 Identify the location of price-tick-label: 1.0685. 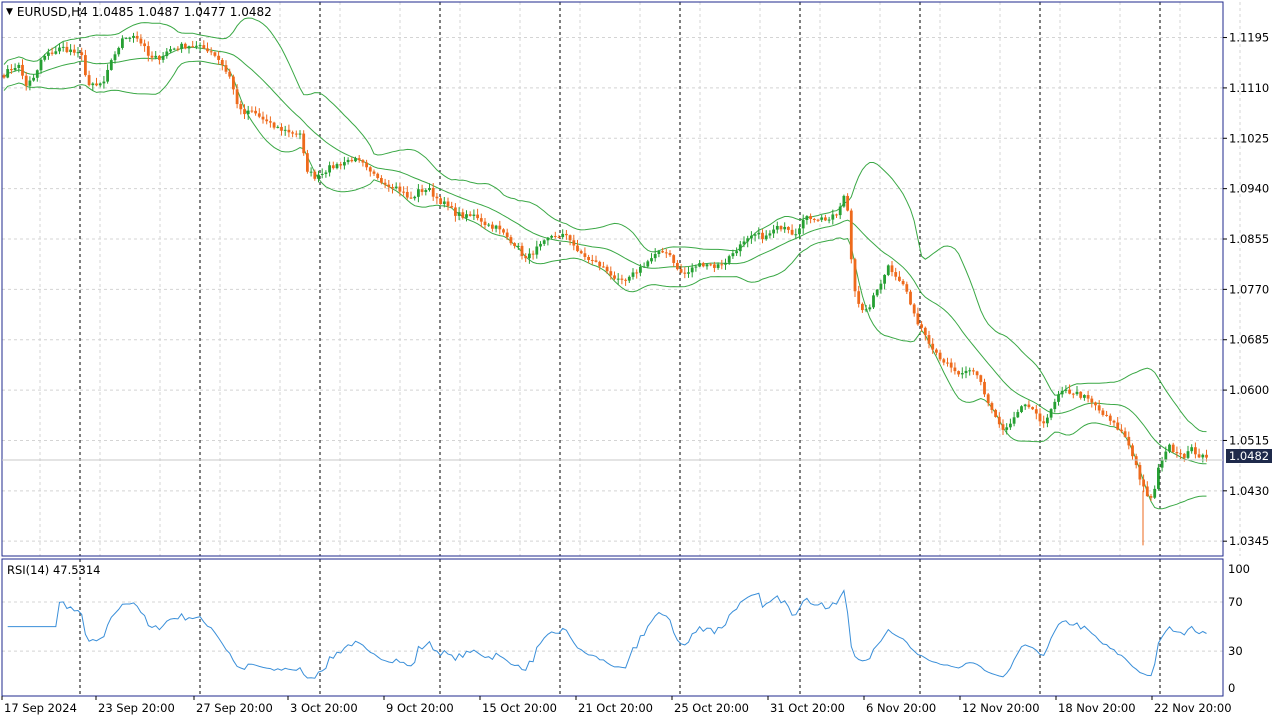
(1249, 340).